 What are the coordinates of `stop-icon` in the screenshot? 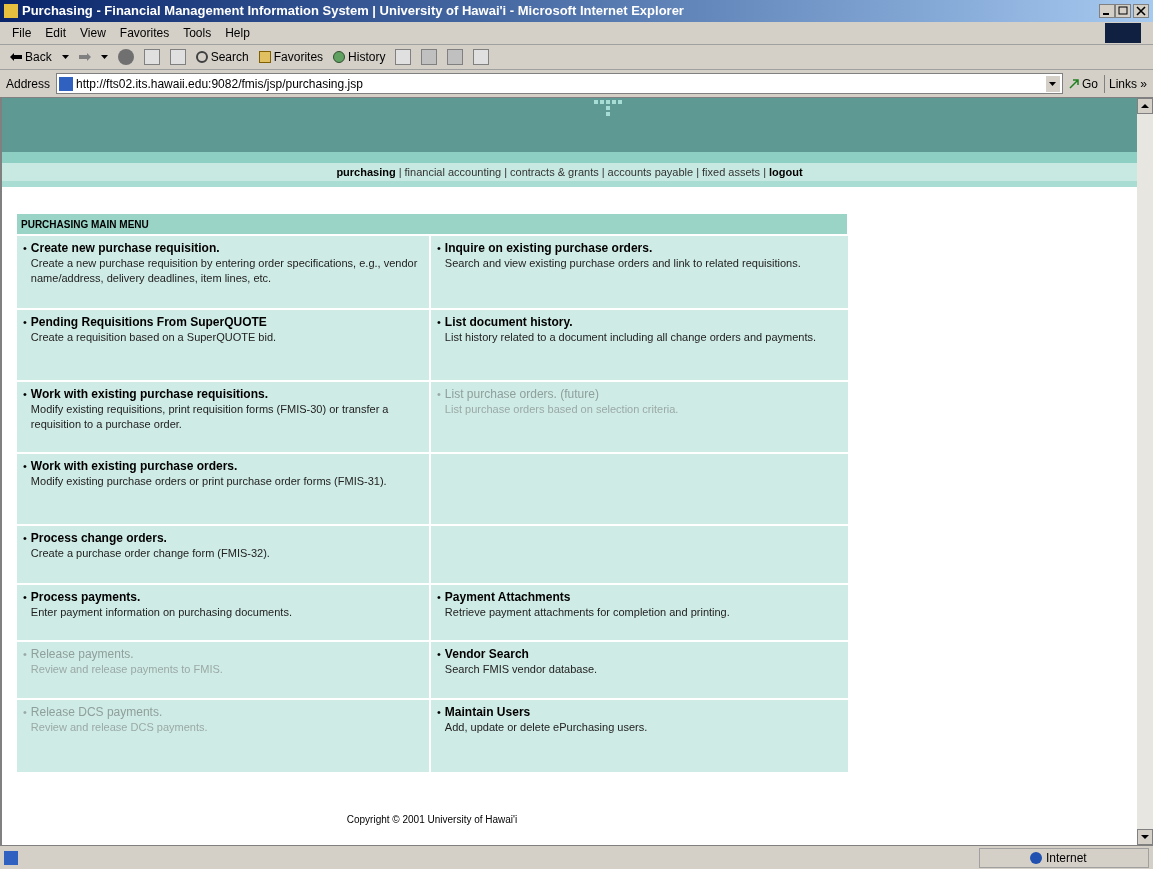 It's located at (125, 57).